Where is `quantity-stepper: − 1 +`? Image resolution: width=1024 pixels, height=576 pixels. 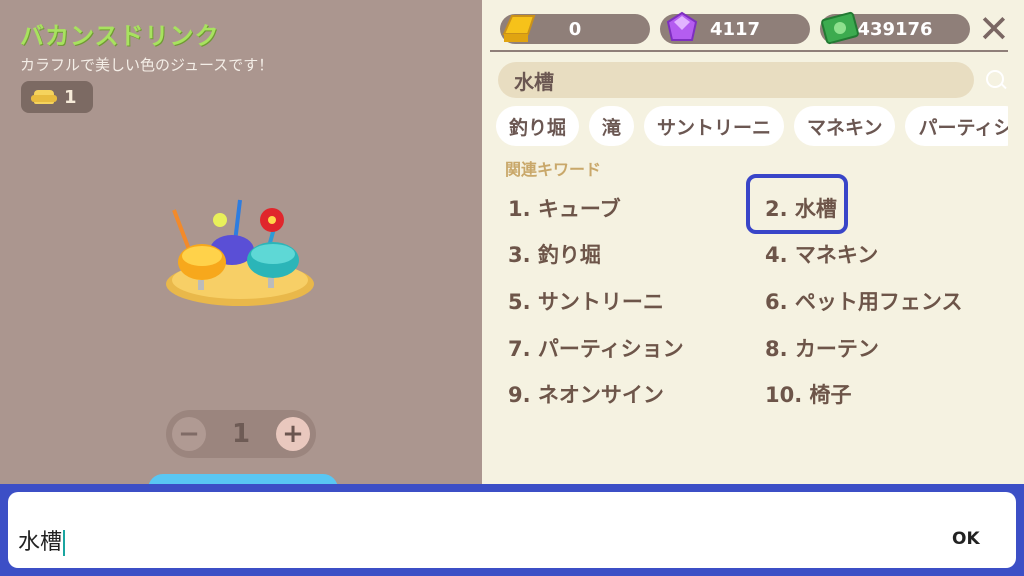
quantity-stepper: − 1 + is located at coordinates (241, 434).